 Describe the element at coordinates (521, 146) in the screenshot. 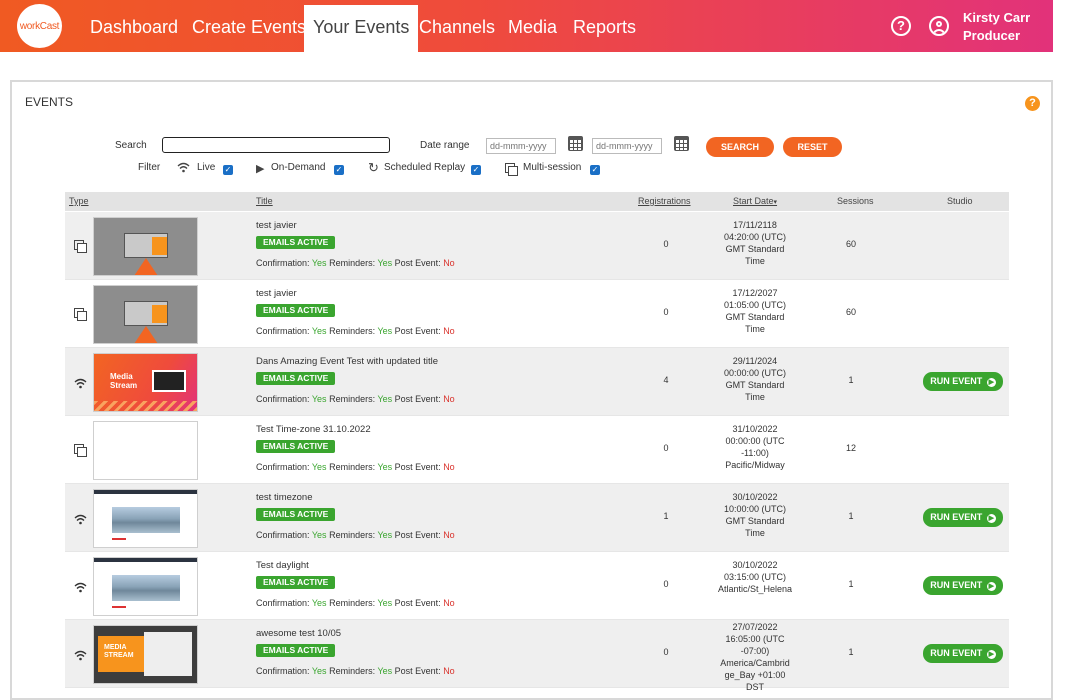

I see `date-from-input` at that location.